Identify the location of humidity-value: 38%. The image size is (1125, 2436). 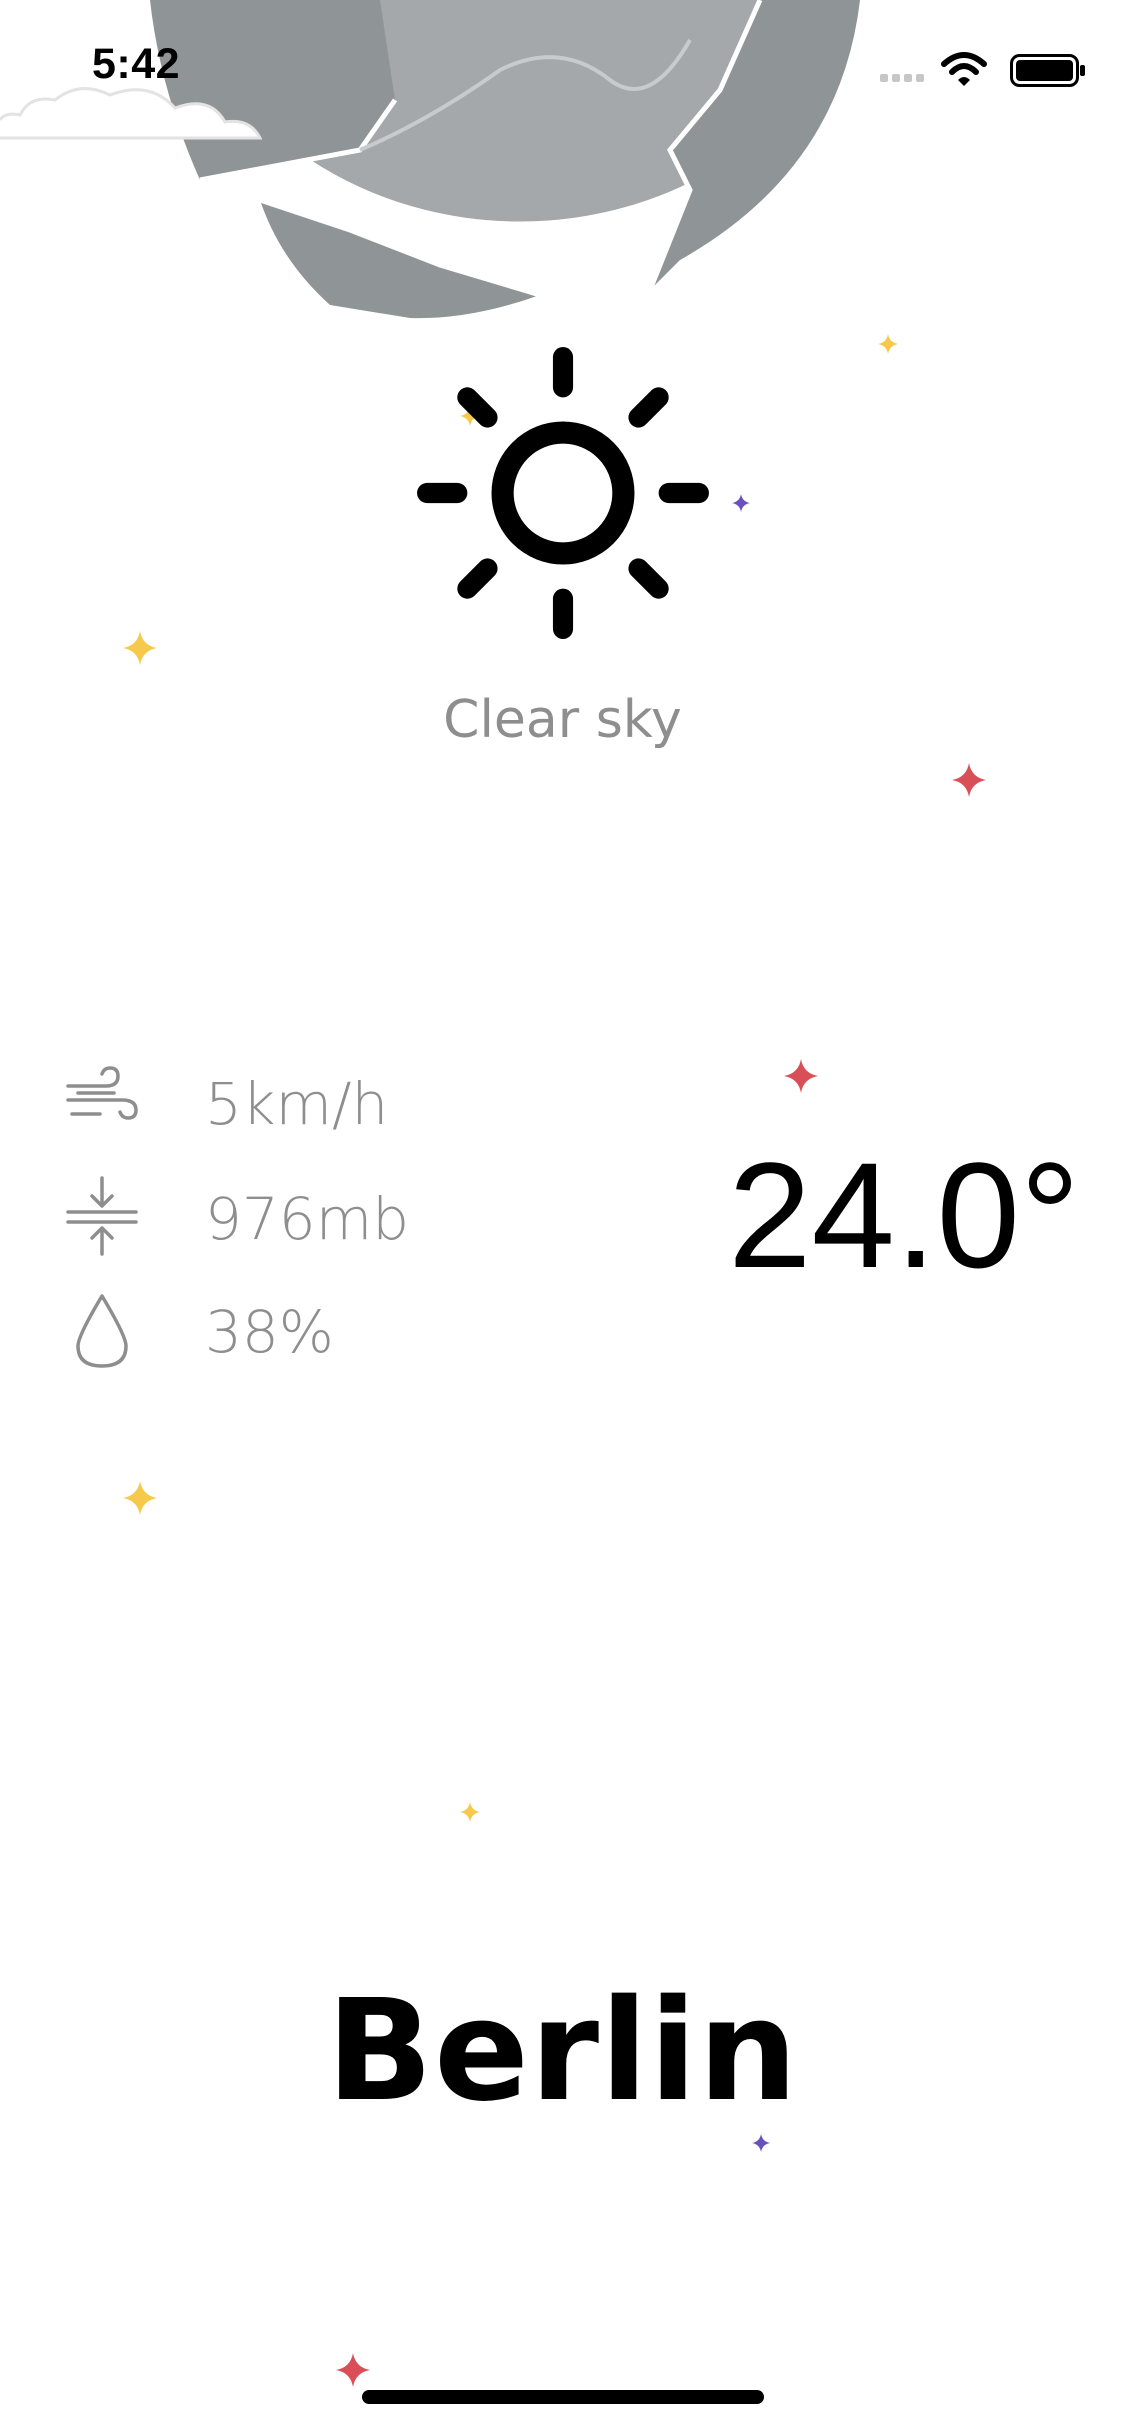
(269, 1332).